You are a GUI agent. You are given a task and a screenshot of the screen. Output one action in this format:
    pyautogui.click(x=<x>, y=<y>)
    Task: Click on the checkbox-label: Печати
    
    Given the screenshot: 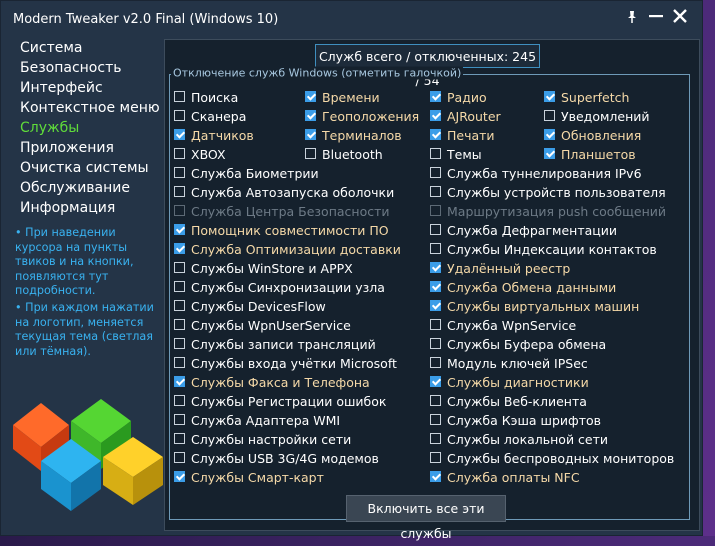 What is the action you would take?
    pyautogui.click(x=471, y=135)
    